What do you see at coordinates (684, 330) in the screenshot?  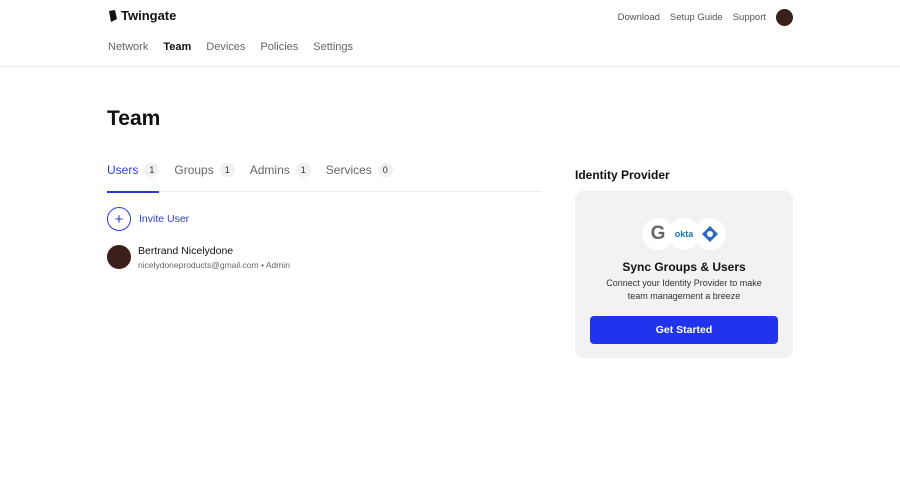 I see `get-started-button: Get Started` at bounding box center [684, 330].